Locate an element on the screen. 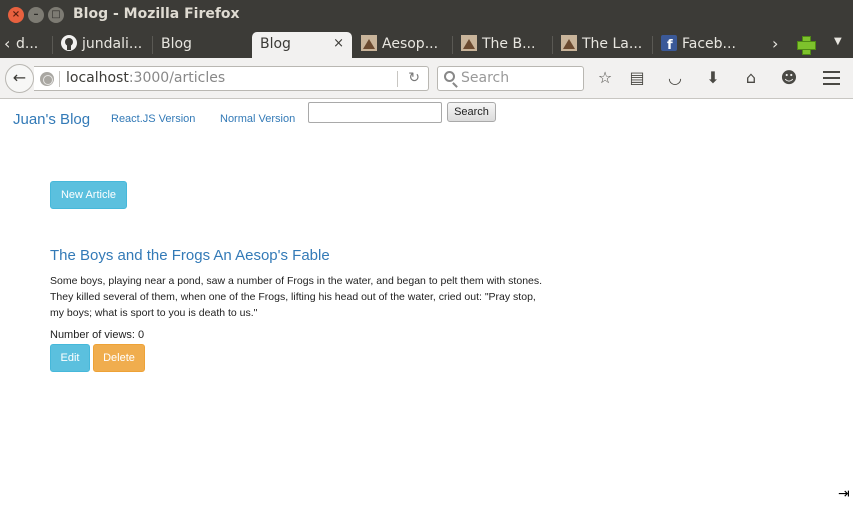  delete-button: Delete is located at coordinates (119, 358).